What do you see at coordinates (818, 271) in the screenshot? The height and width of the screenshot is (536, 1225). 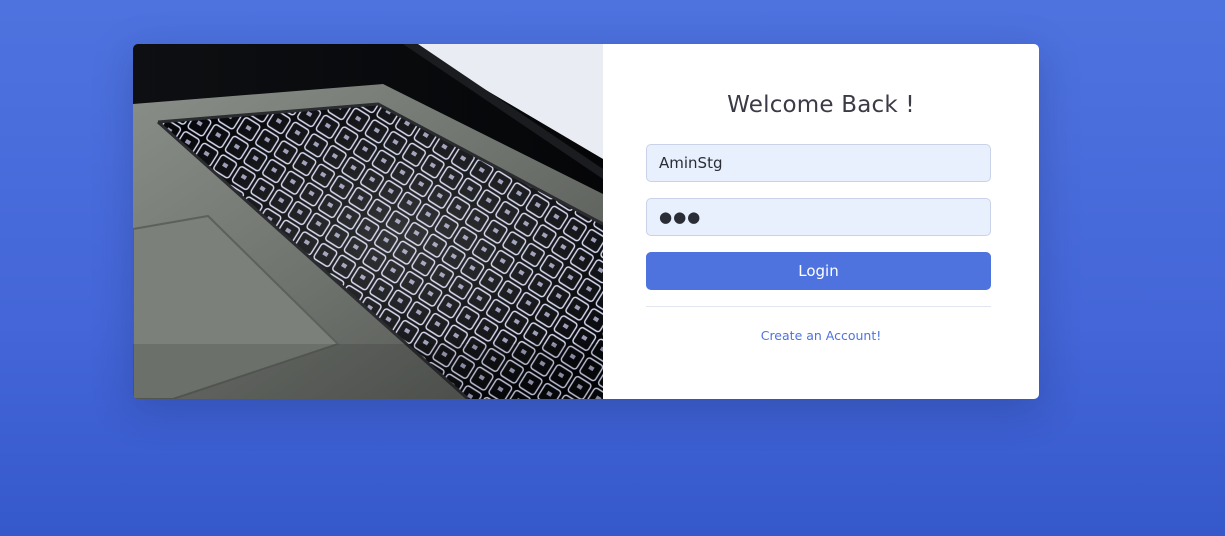 I see `login-button: Login` at bounding box center [818, 271].